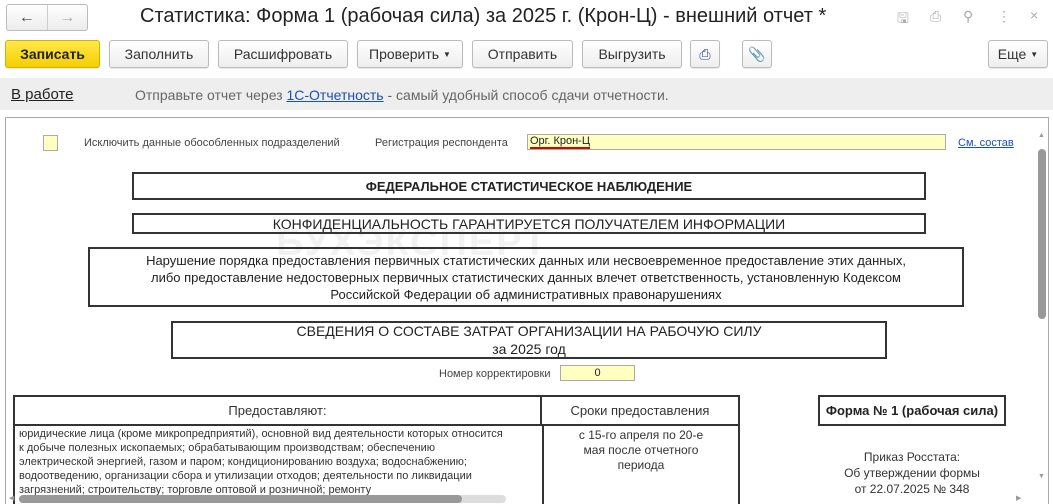  Describe the element at coordinates (283, 54) in the screenshot. I see `decode-button: Расшифровать` at that location.